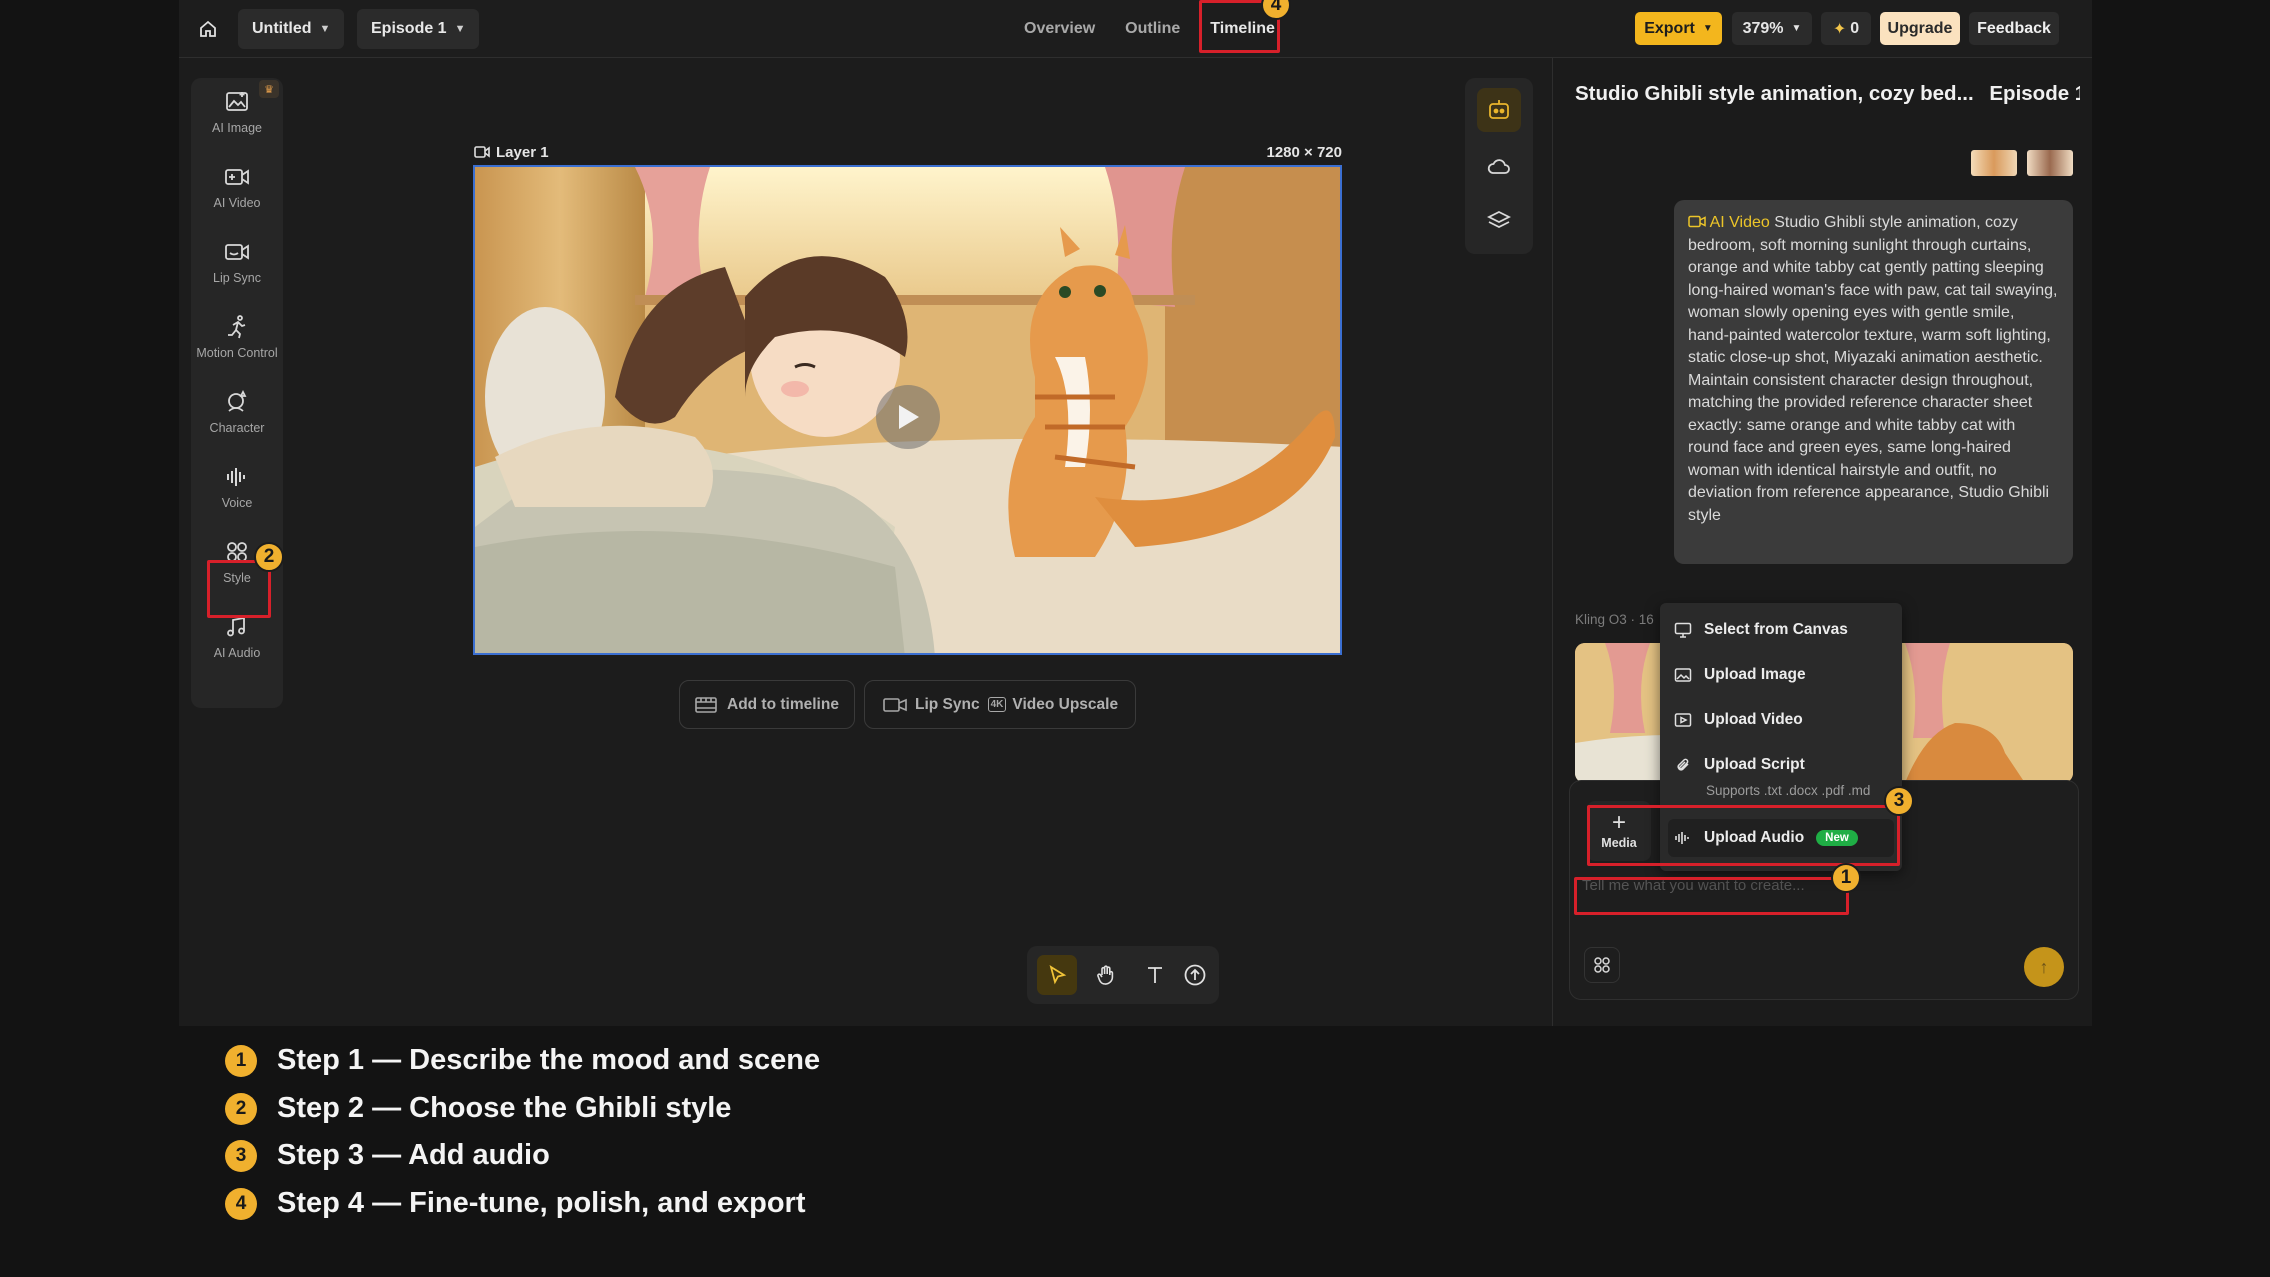 Image resolution: width=2270 pixels, height=1277 pixels. I want to click on character-icon, so click(237, 400).